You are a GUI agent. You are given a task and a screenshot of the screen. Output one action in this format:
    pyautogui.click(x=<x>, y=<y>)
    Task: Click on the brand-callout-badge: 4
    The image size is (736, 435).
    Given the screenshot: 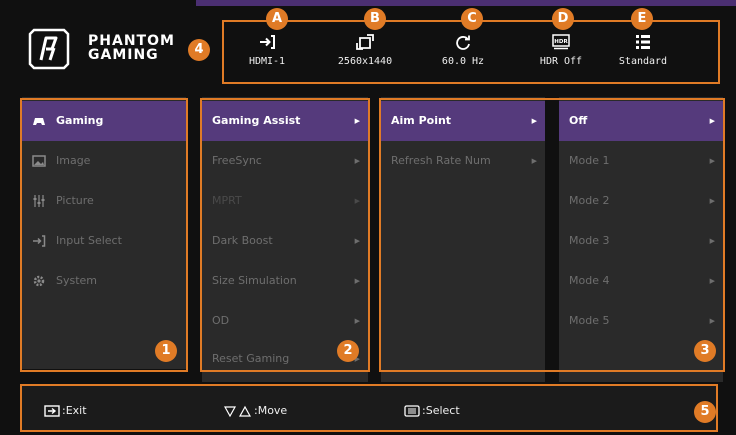 What is the action you would take?
    pyautogui.click(x=199, y=50)
    